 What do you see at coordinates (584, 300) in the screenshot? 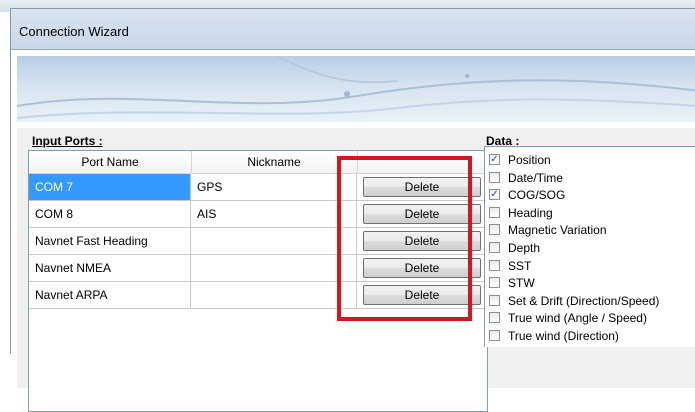
I see `data-item-label: Set & Drift (Direction/Speed)` at bounding box center [584, 300].